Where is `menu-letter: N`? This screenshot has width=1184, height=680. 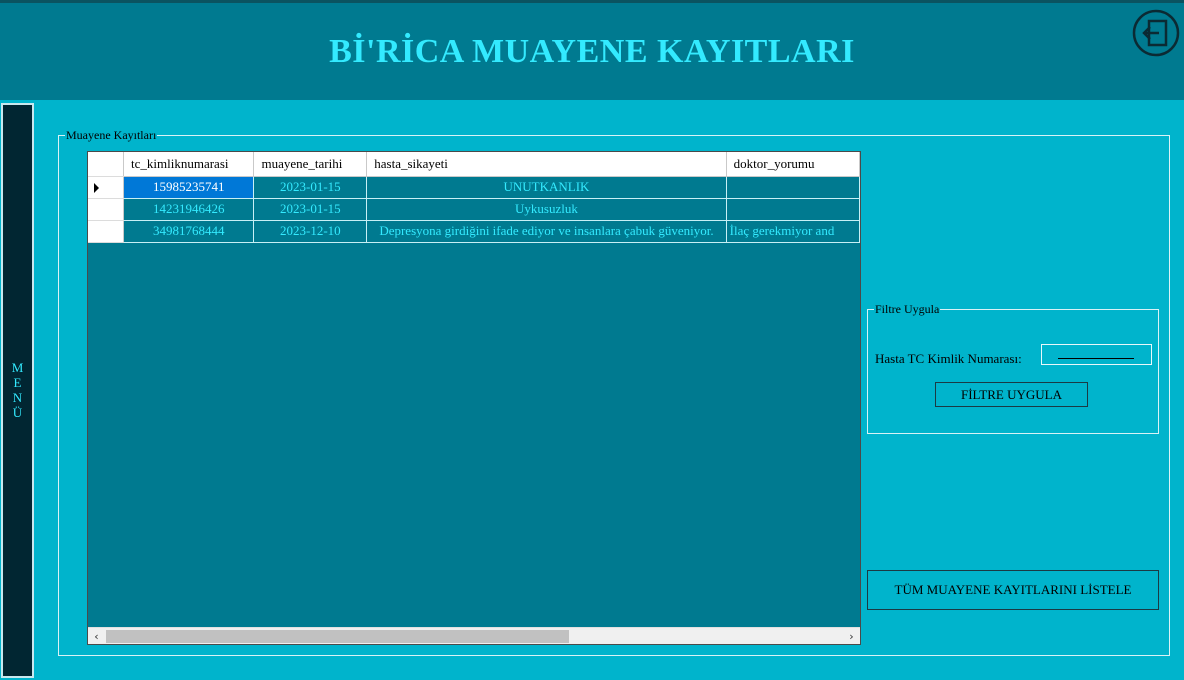
menu-letter: N is located at coordinates (17, 397).